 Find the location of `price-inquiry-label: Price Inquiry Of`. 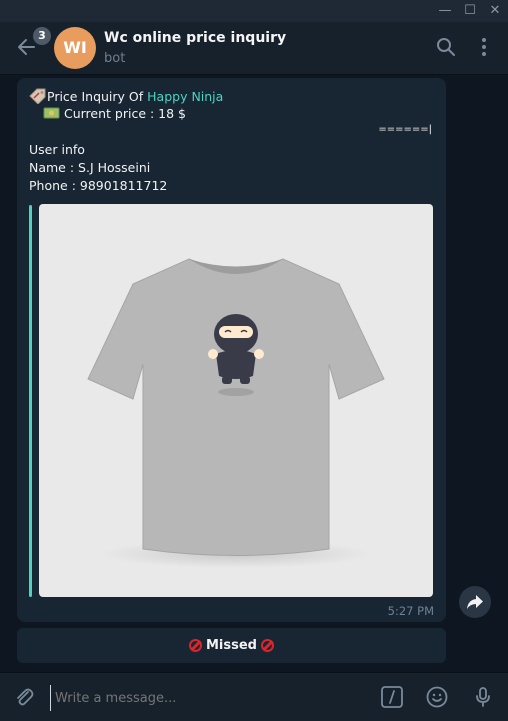

price-inquiry-label: Price Inquiry Of is located at coordinates (95, 96).